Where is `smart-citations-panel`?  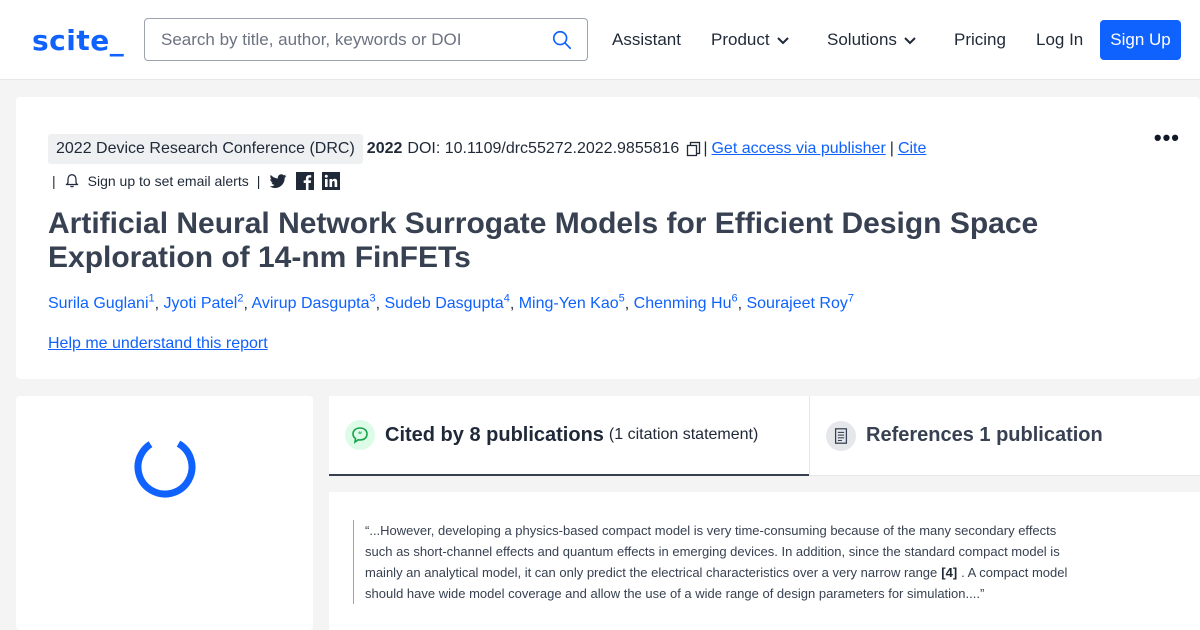
smart-citations-panel is located at coordinates (164, 513).